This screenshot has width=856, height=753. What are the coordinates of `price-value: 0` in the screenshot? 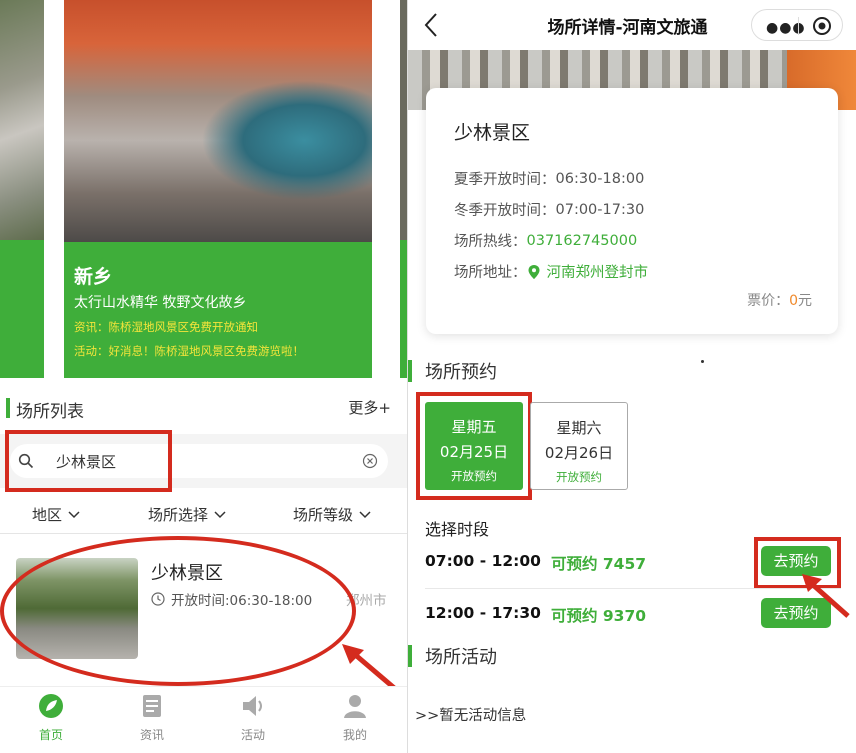 It's located at (793, 301).